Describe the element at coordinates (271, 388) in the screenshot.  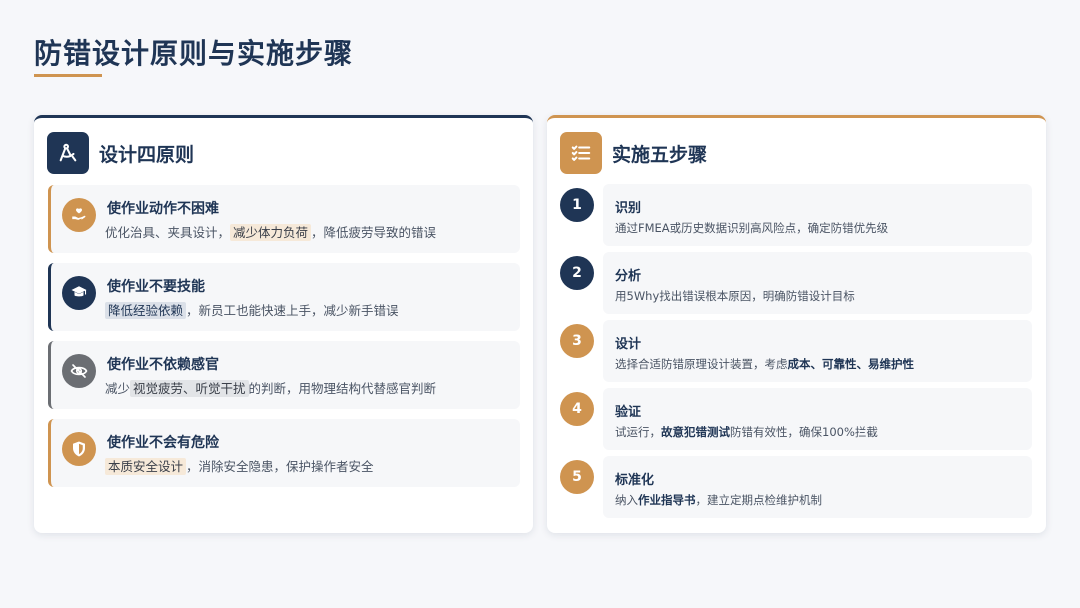
I see `principle-desc: 减少 视觉疲劳、听觉干扰 的判断，用物理结构代替感官判断` at that location.